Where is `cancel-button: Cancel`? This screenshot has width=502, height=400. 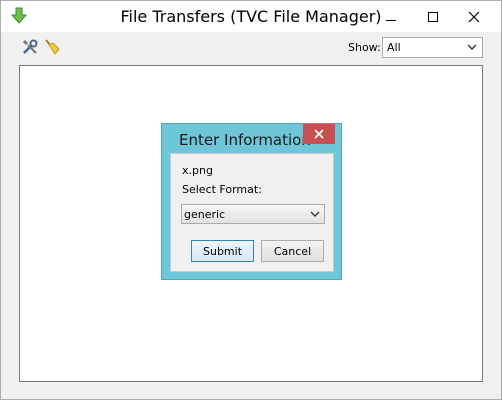 cancel-button: Cancel is located at coordinates (292, 251).